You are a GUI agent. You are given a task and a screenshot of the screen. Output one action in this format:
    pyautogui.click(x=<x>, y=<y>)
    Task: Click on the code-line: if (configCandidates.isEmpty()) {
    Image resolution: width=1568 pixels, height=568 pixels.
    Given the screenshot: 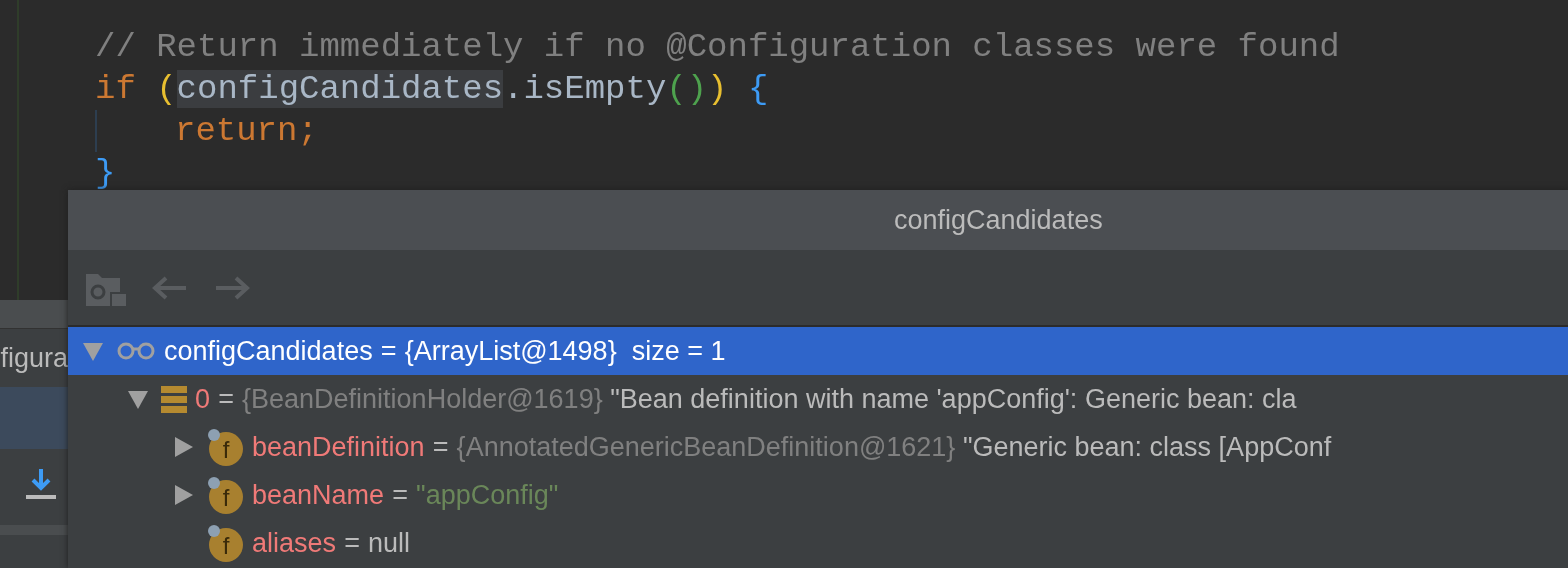 What is the action you would take?
    pyautogui.click(x=432, y=89)
    